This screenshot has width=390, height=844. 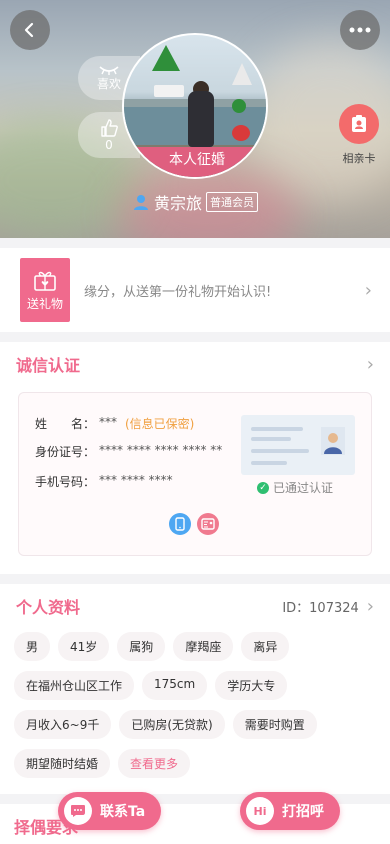 I want to click on id-verified-icon, so click(x=208, y=524).